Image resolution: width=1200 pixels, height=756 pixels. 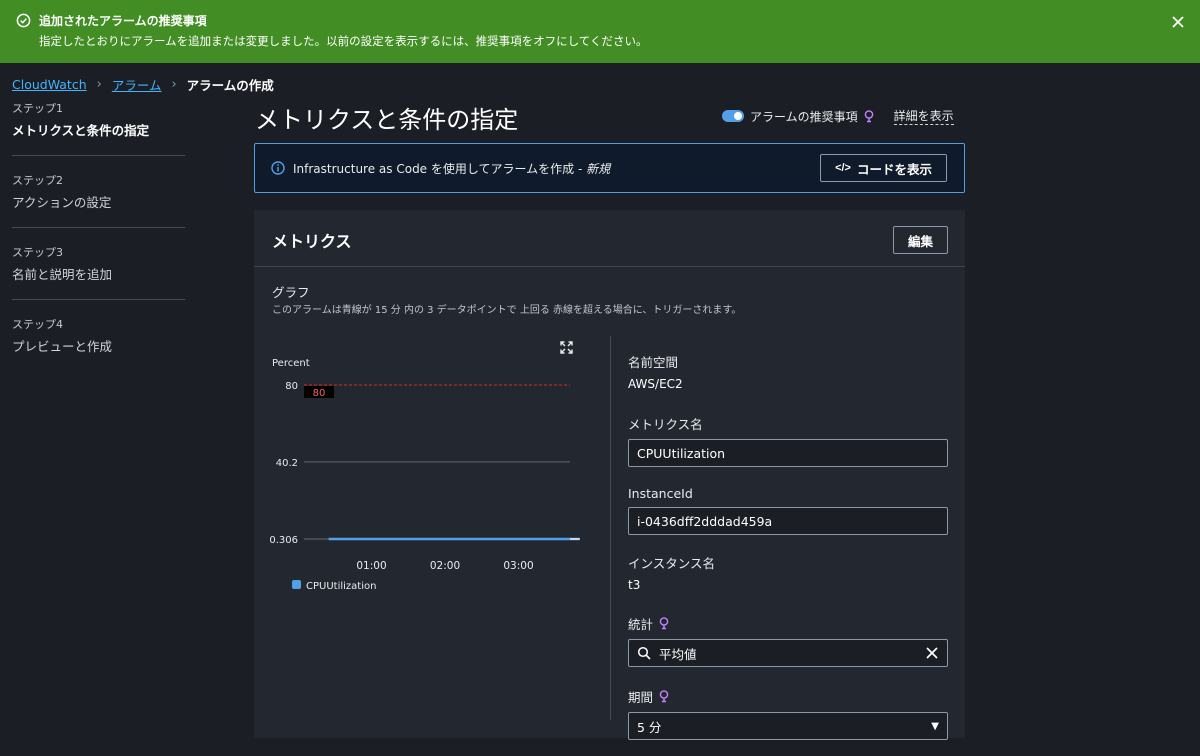 I want to click on x-tick-label: 02:00, so click(x=445, y=566).